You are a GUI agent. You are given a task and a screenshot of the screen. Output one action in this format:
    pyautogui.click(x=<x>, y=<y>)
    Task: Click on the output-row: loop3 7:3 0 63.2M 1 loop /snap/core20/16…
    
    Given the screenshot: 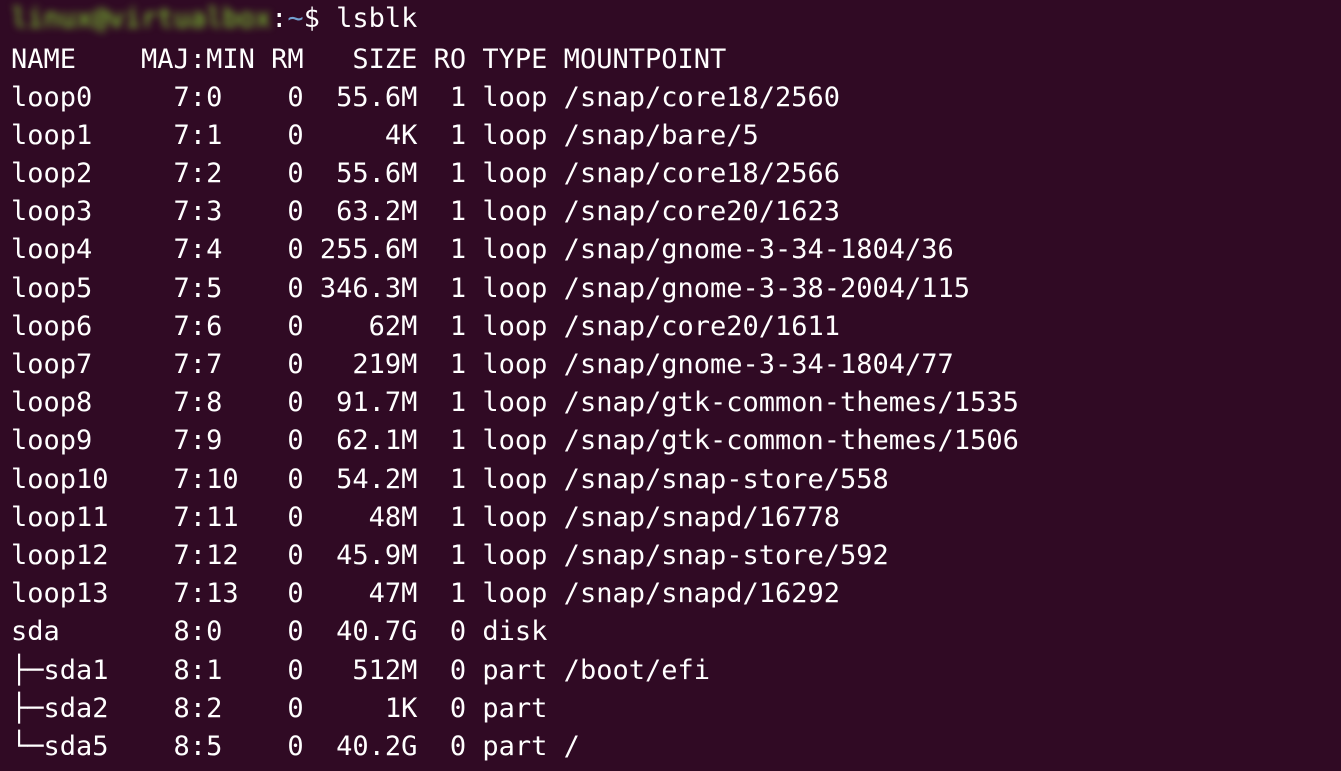 What is the action you would take?
    pyautogui.click(x=426, y=211)
    